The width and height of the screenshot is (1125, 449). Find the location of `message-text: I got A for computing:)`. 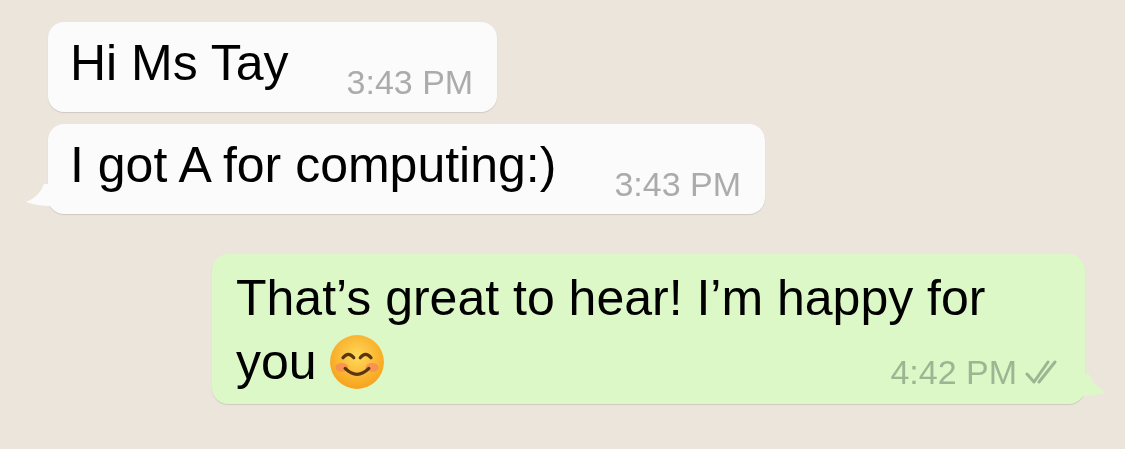

message-text: I got A for computing:) is located at coordinates (313, 165).